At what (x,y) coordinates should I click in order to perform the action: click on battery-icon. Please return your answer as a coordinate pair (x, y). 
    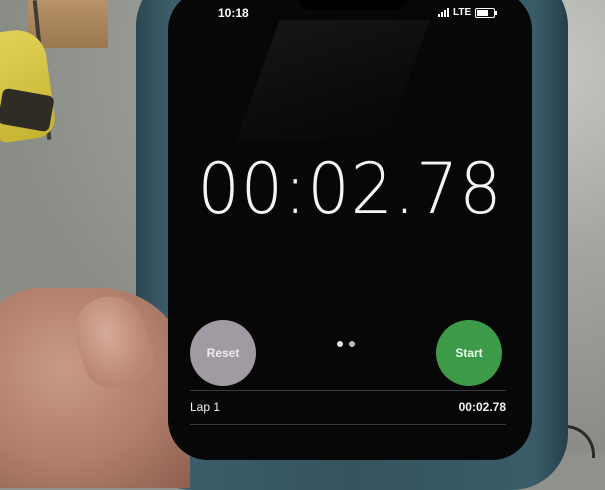
    Looking at the image, I should click on (486, 12).